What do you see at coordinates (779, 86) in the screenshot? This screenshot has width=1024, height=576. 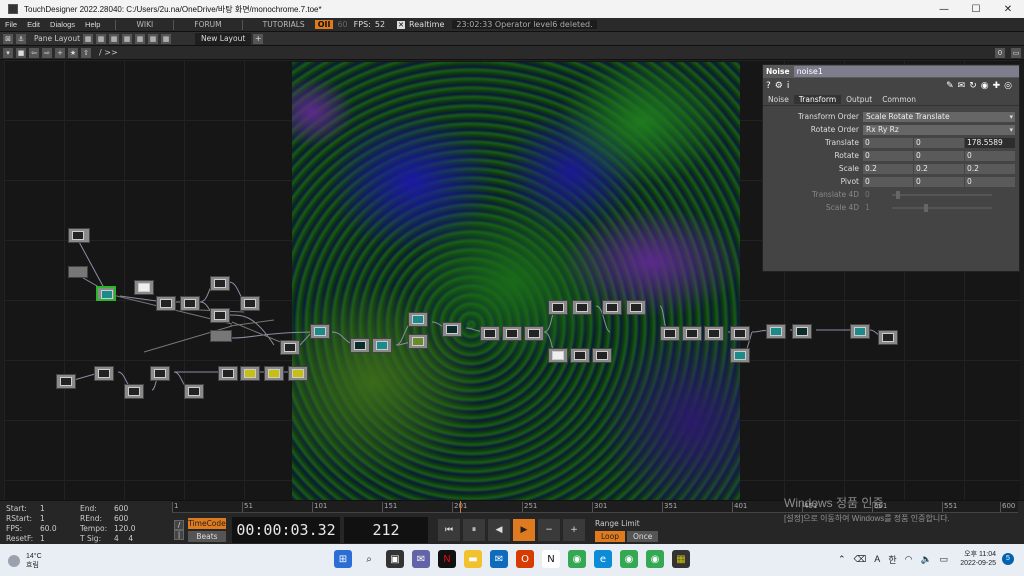 I see `python-help-icon: ⚙` at bounding box center [779, 86].